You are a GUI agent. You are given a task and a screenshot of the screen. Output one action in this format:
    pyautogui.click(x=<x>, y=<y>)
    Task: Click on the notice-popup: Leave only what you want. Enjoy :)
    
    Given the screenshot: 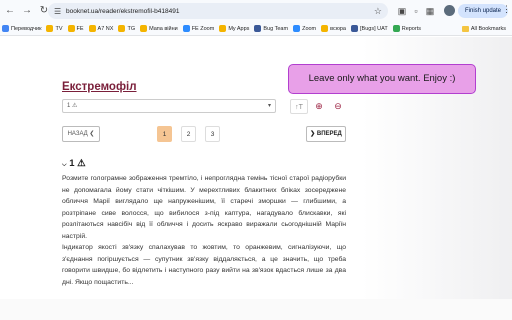 What is the action you would take?
    pyautogui.click(x=382, y=79)
    